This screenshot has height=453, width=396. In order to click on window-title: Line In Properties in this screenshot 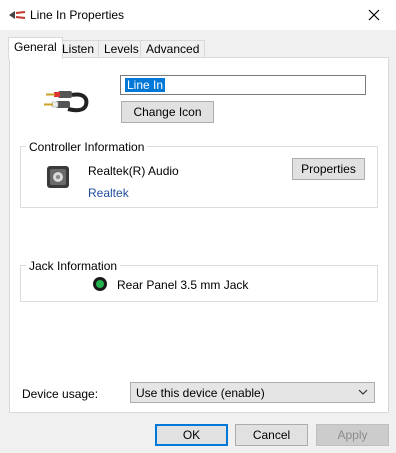, I will do `click(77, 15)`.